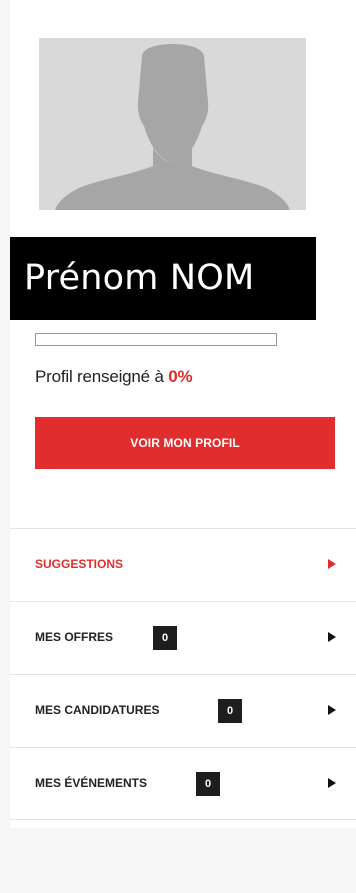 Image resolution: width=356 pixels, height=893 pixels. I want to click on menu-item-mes-offres: MES OFFRES 0, so click(183, 637).